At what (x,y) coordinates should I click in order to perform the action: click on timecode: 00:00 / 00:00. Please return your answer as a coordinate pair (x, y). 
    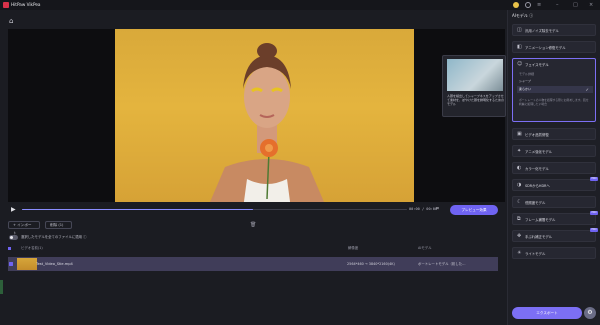
    Looking at the image, I should click on (423, 209).